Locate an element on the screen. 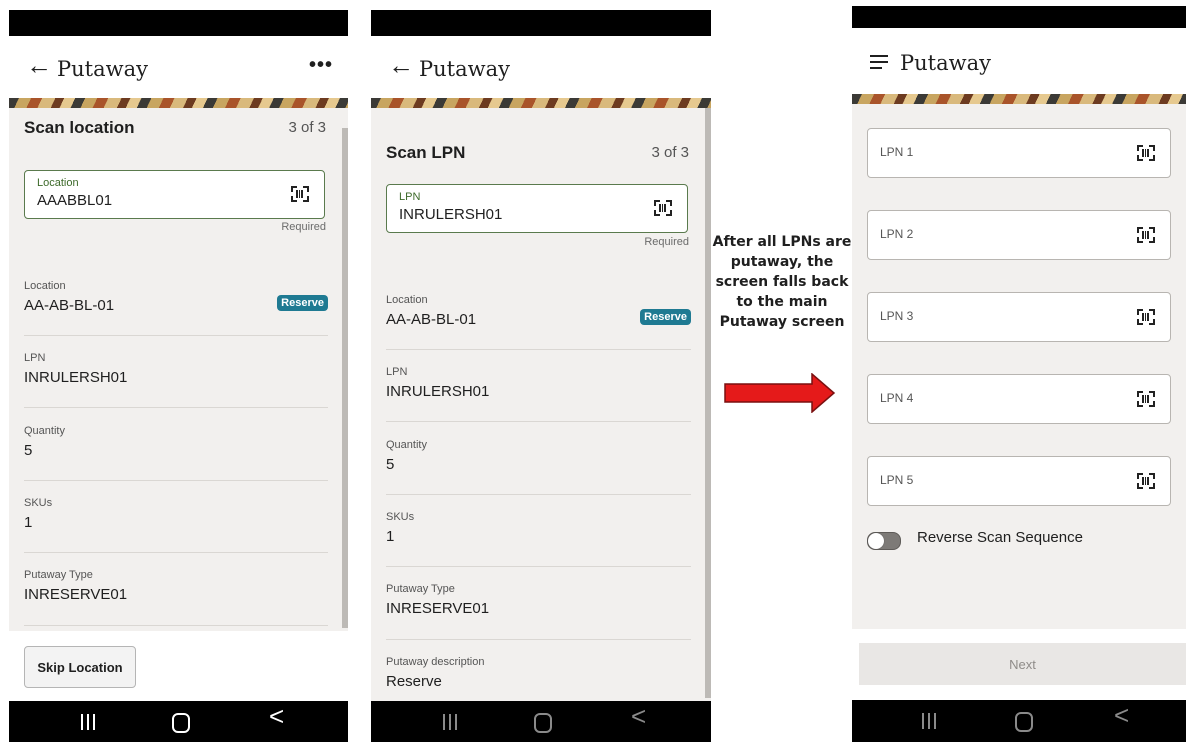 The width and height of the screenshot is (1186, 742). action-bar: Next is located at coordinates (1019, 665).